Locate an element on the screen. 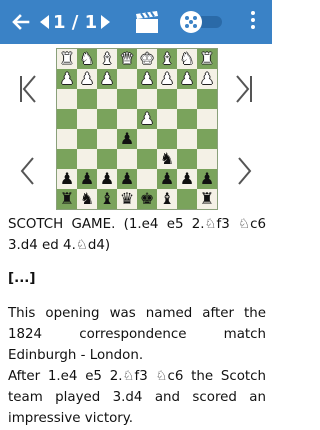  skip-to-end-icon is located at coordinates (244, 89).